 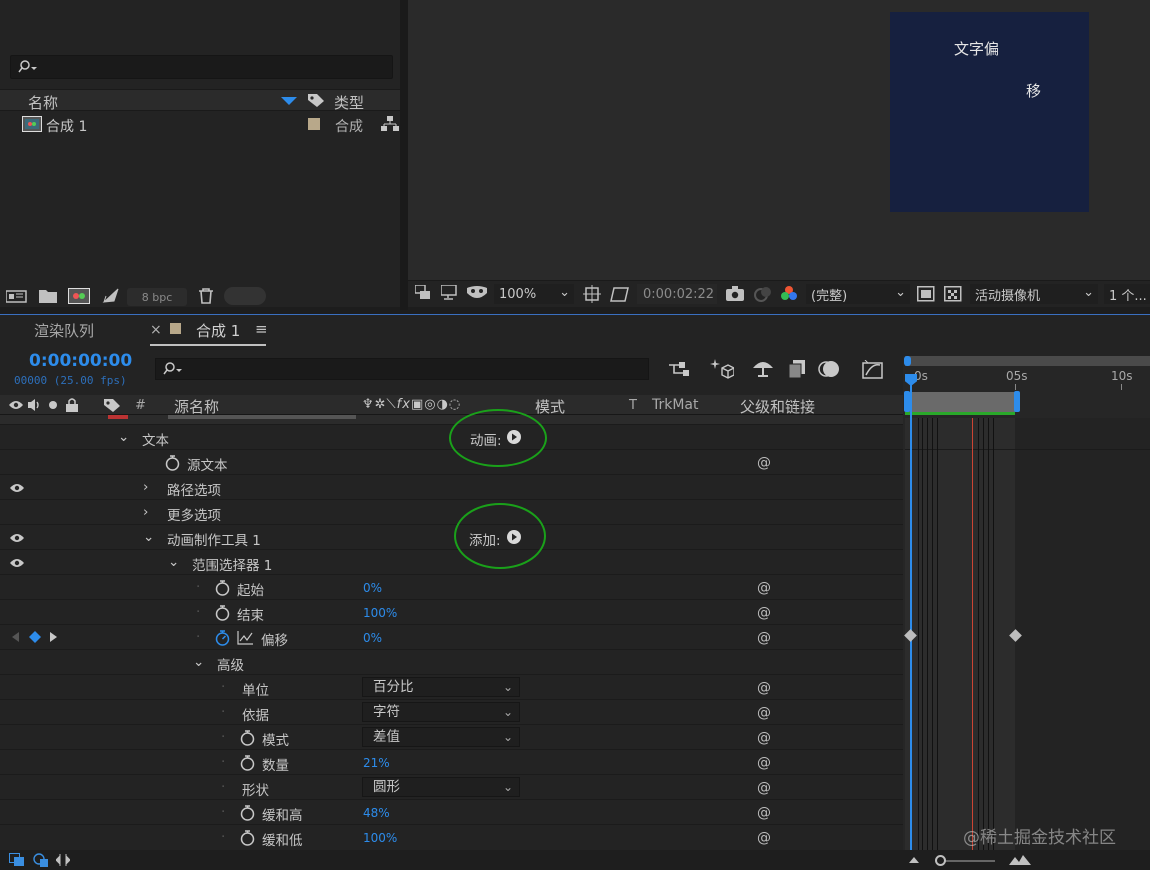 I want to click on mask-visibility-icon, so click(x=477, y=293).